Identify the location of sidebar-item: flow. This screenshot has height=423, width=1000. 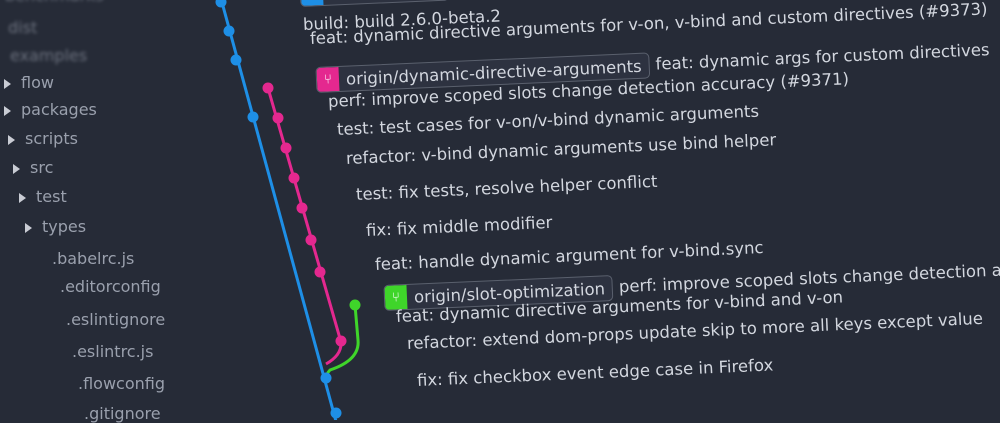
(29, 82).